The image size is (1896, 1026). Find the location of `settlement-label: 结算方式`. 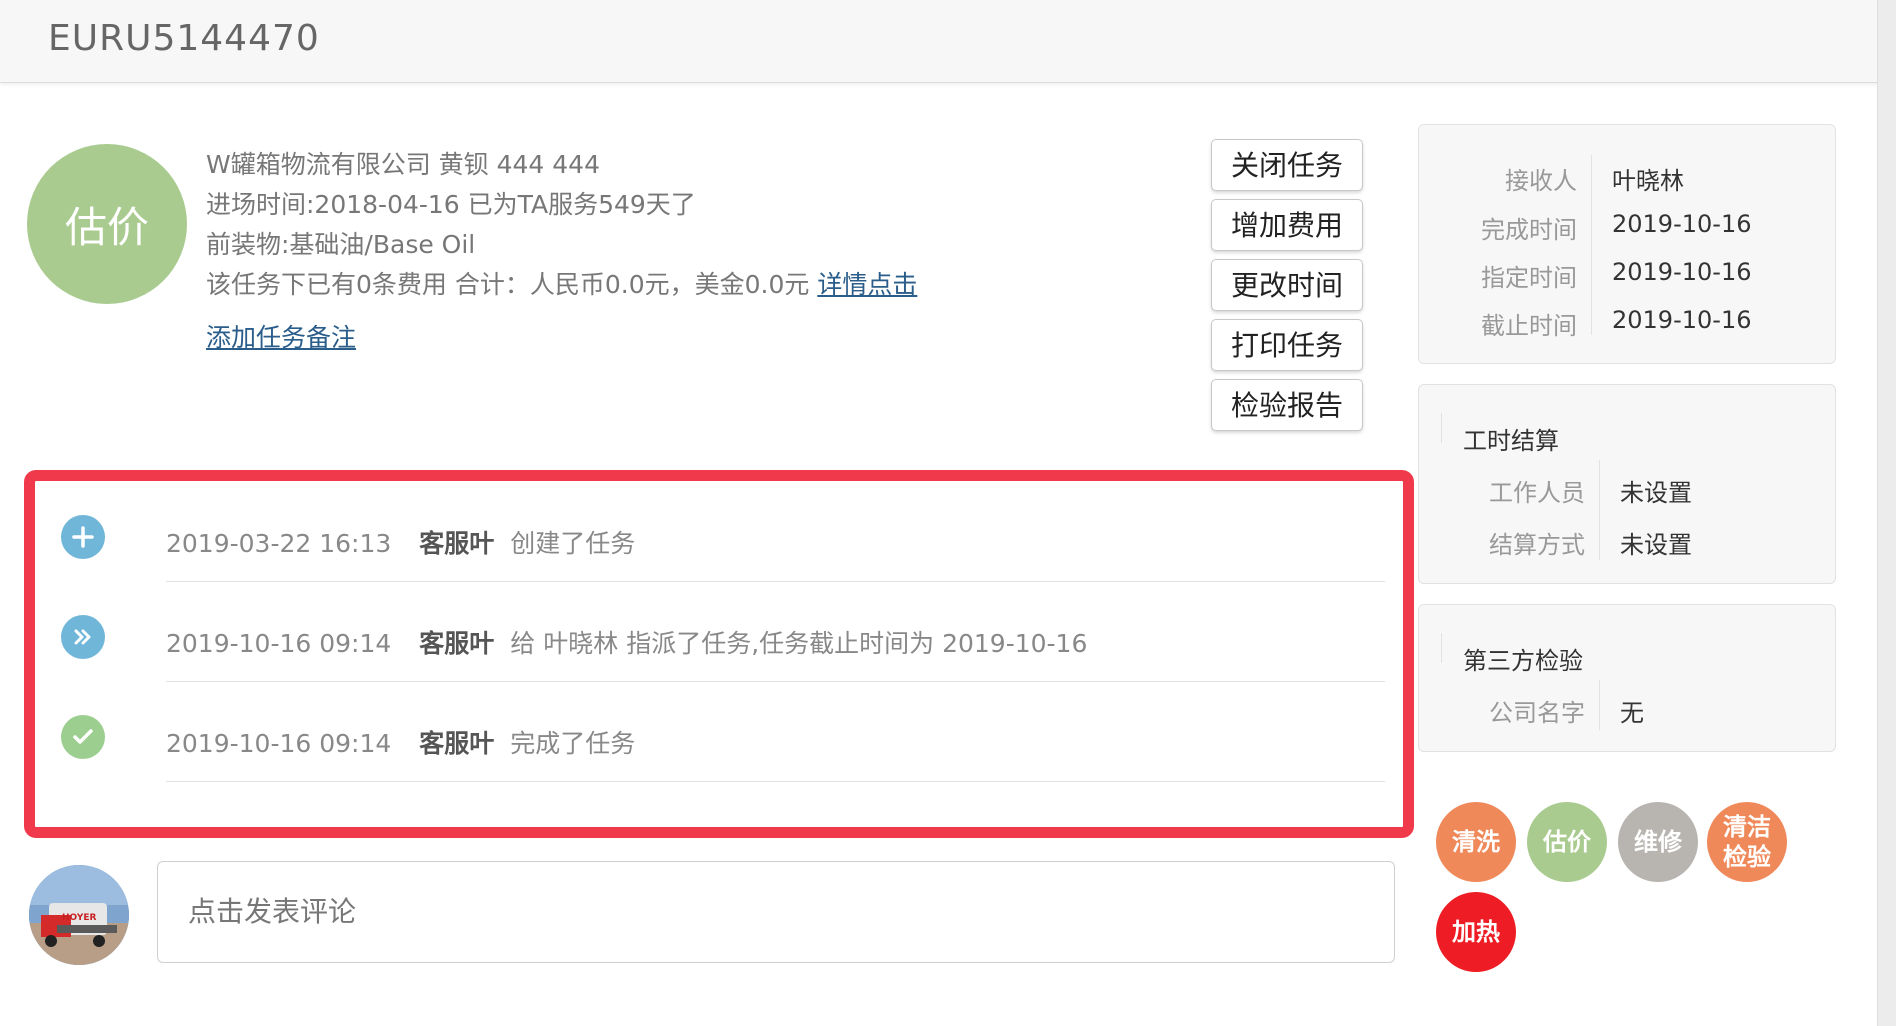

settlement-label: 结算方式 is located at coordinates (1537, 545).